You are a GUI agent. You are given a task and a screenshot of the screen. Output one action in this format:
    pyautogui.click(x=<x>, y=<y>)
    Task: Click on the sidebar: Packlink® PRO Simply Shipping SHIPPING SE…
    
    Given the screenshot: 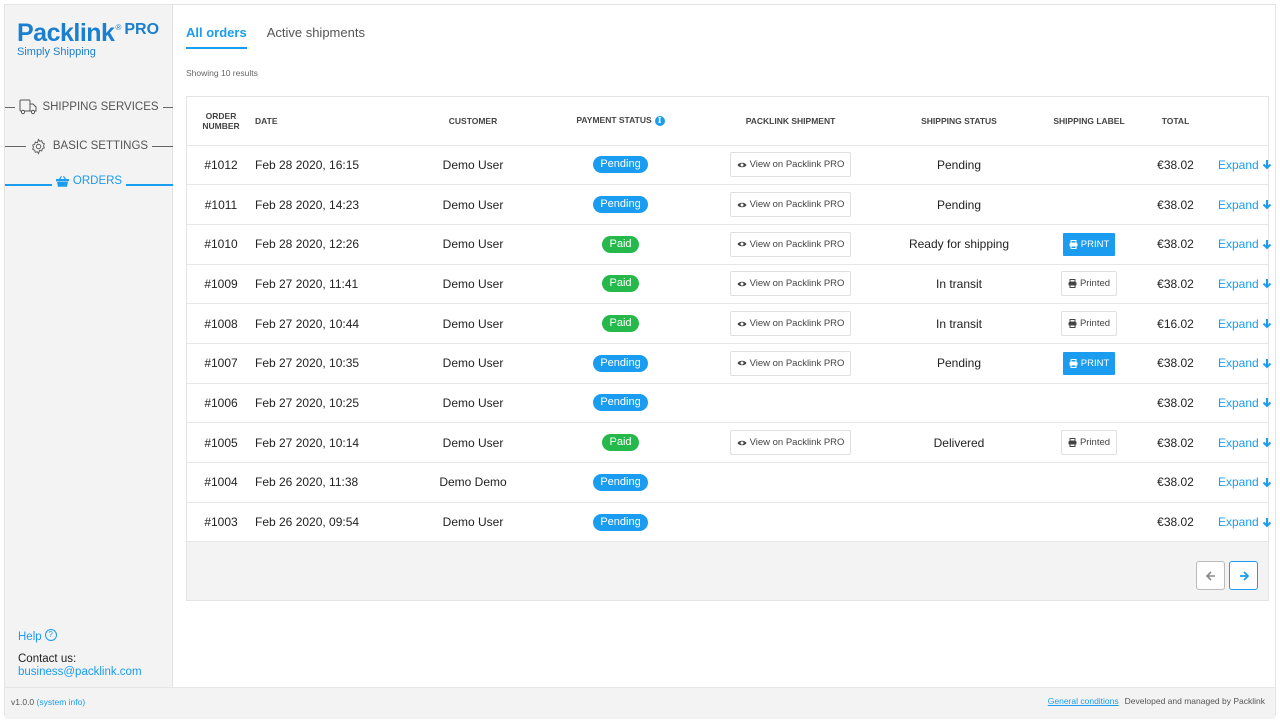 What is the action you would take?
    pyautogui.click(x=89, y=346)
    